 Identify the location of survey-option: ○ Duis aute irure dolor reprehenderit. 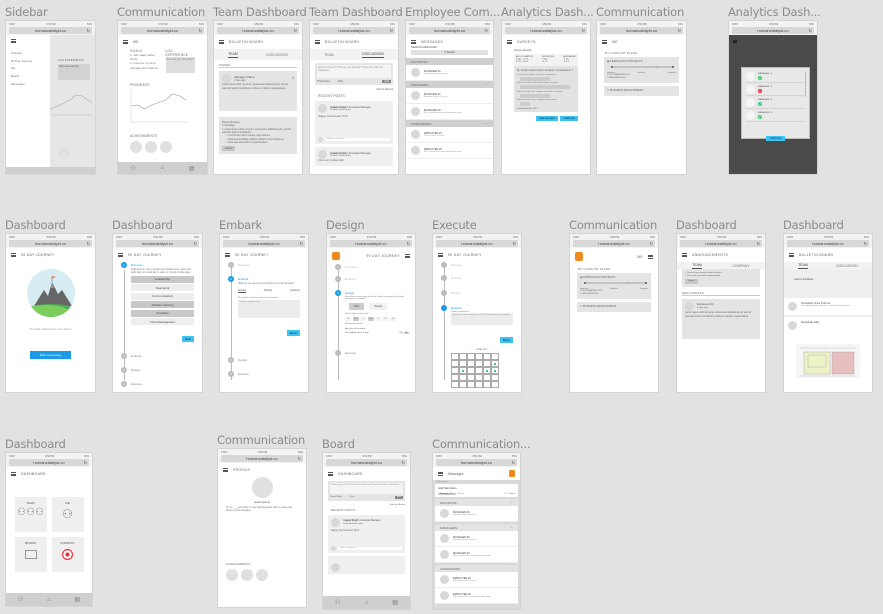
(721, 276).